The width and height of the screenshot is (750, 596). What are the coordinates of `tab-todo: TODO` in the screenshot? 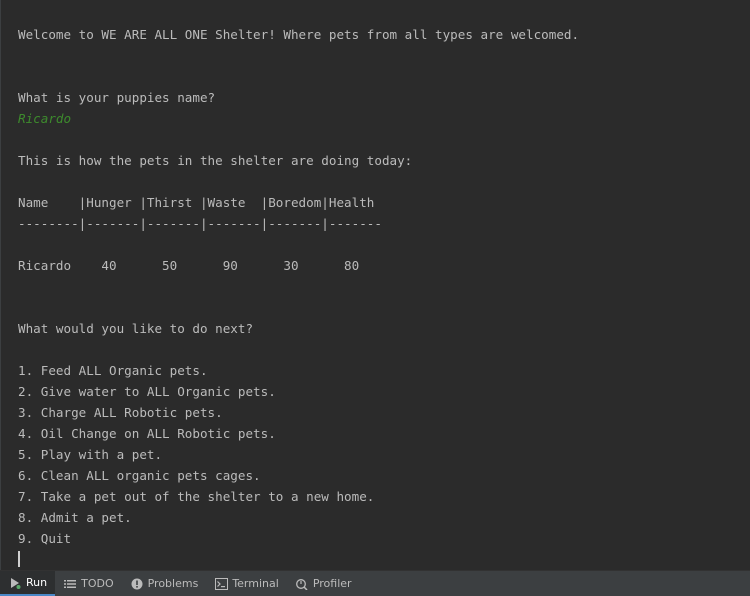 It's located at (88, 583).